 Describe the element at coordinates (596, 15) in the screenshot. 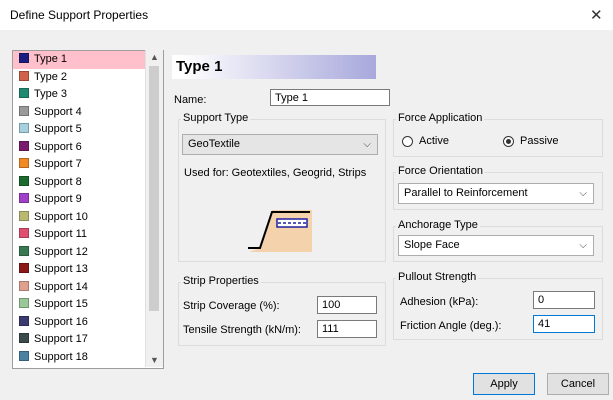

I see `close-icon: ✕` at that location.